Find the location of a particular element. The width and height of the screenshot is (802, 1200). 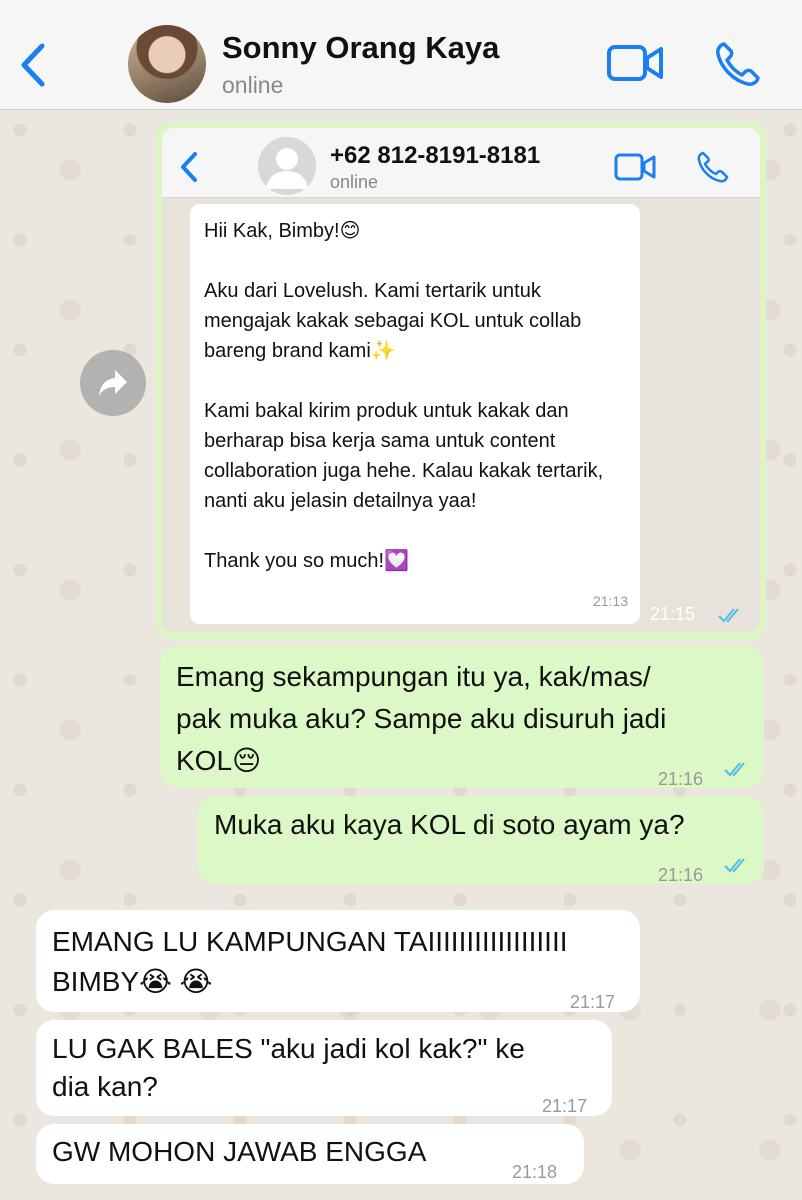

screenshot-message-time: 21:13 is located at coordinates (610, 601).